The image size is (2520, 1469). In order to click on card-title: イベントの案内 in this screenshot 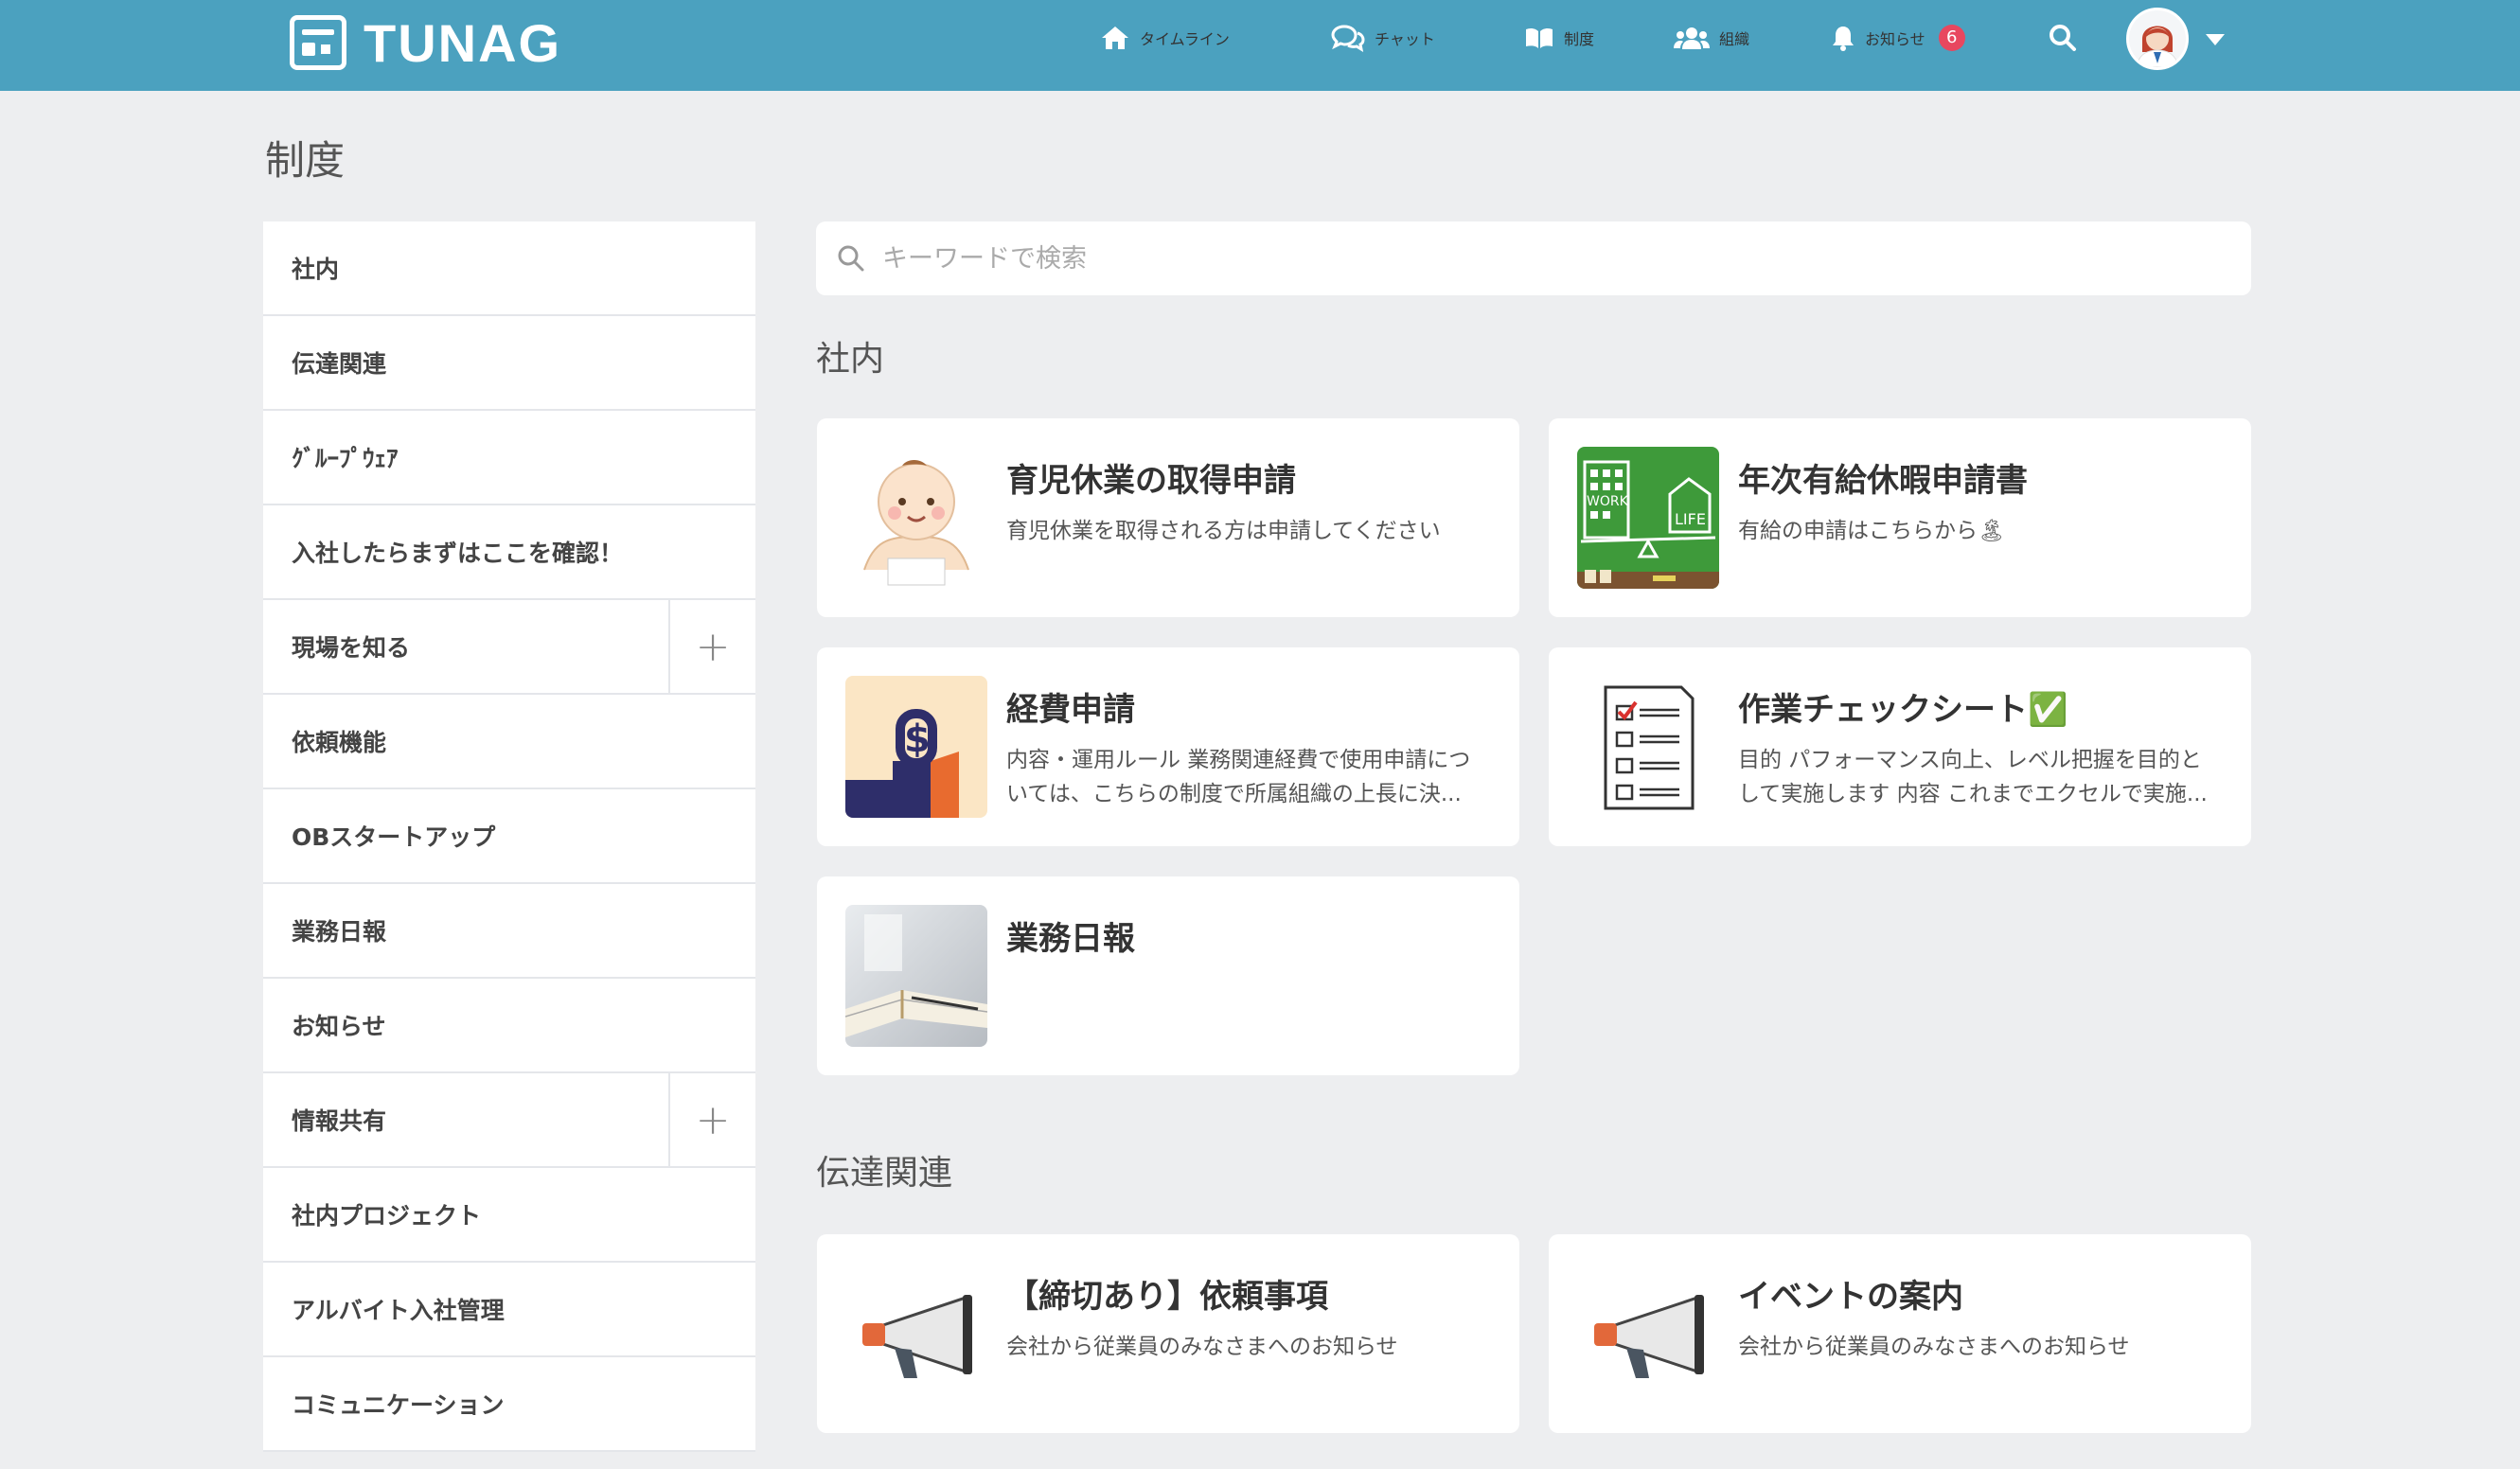, I will do `click(1851, 1297)`.